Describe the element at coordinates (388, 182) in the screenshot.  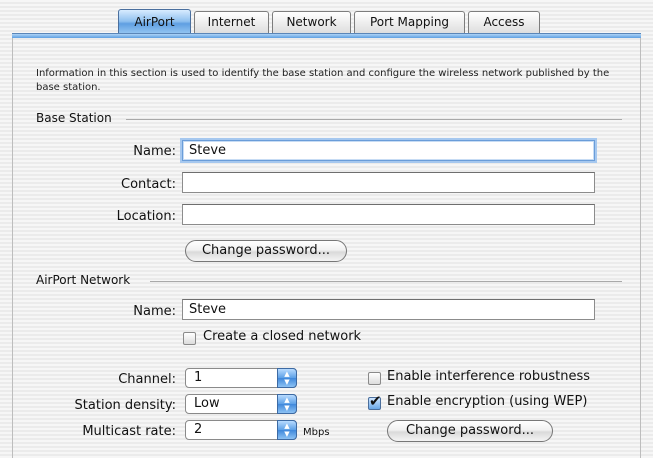
I see `contact-field` at that location.